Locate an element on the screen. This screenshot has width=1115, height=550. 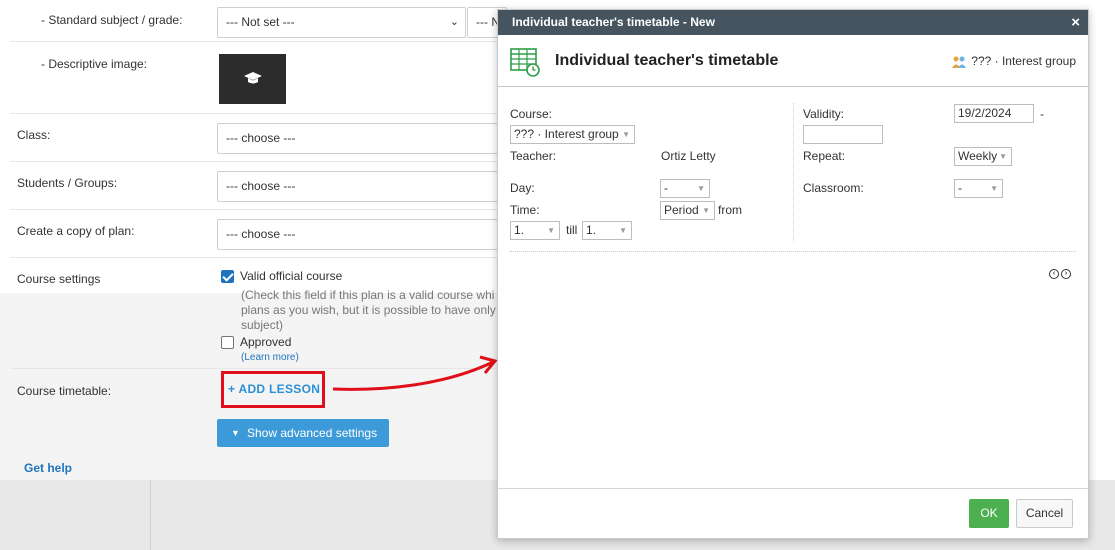
dialog-title: Individual teacher's timetable - New is located at coordinates (613, 22).